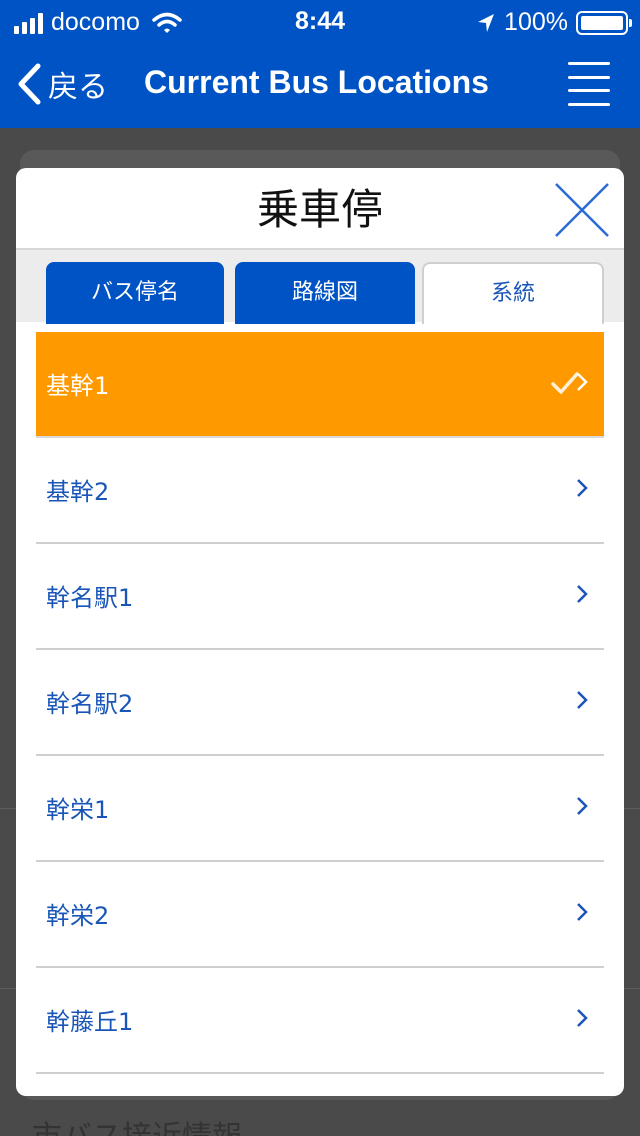 The image size is (640, 1136). I want to click on checkmark-icon, so click(565, 383).